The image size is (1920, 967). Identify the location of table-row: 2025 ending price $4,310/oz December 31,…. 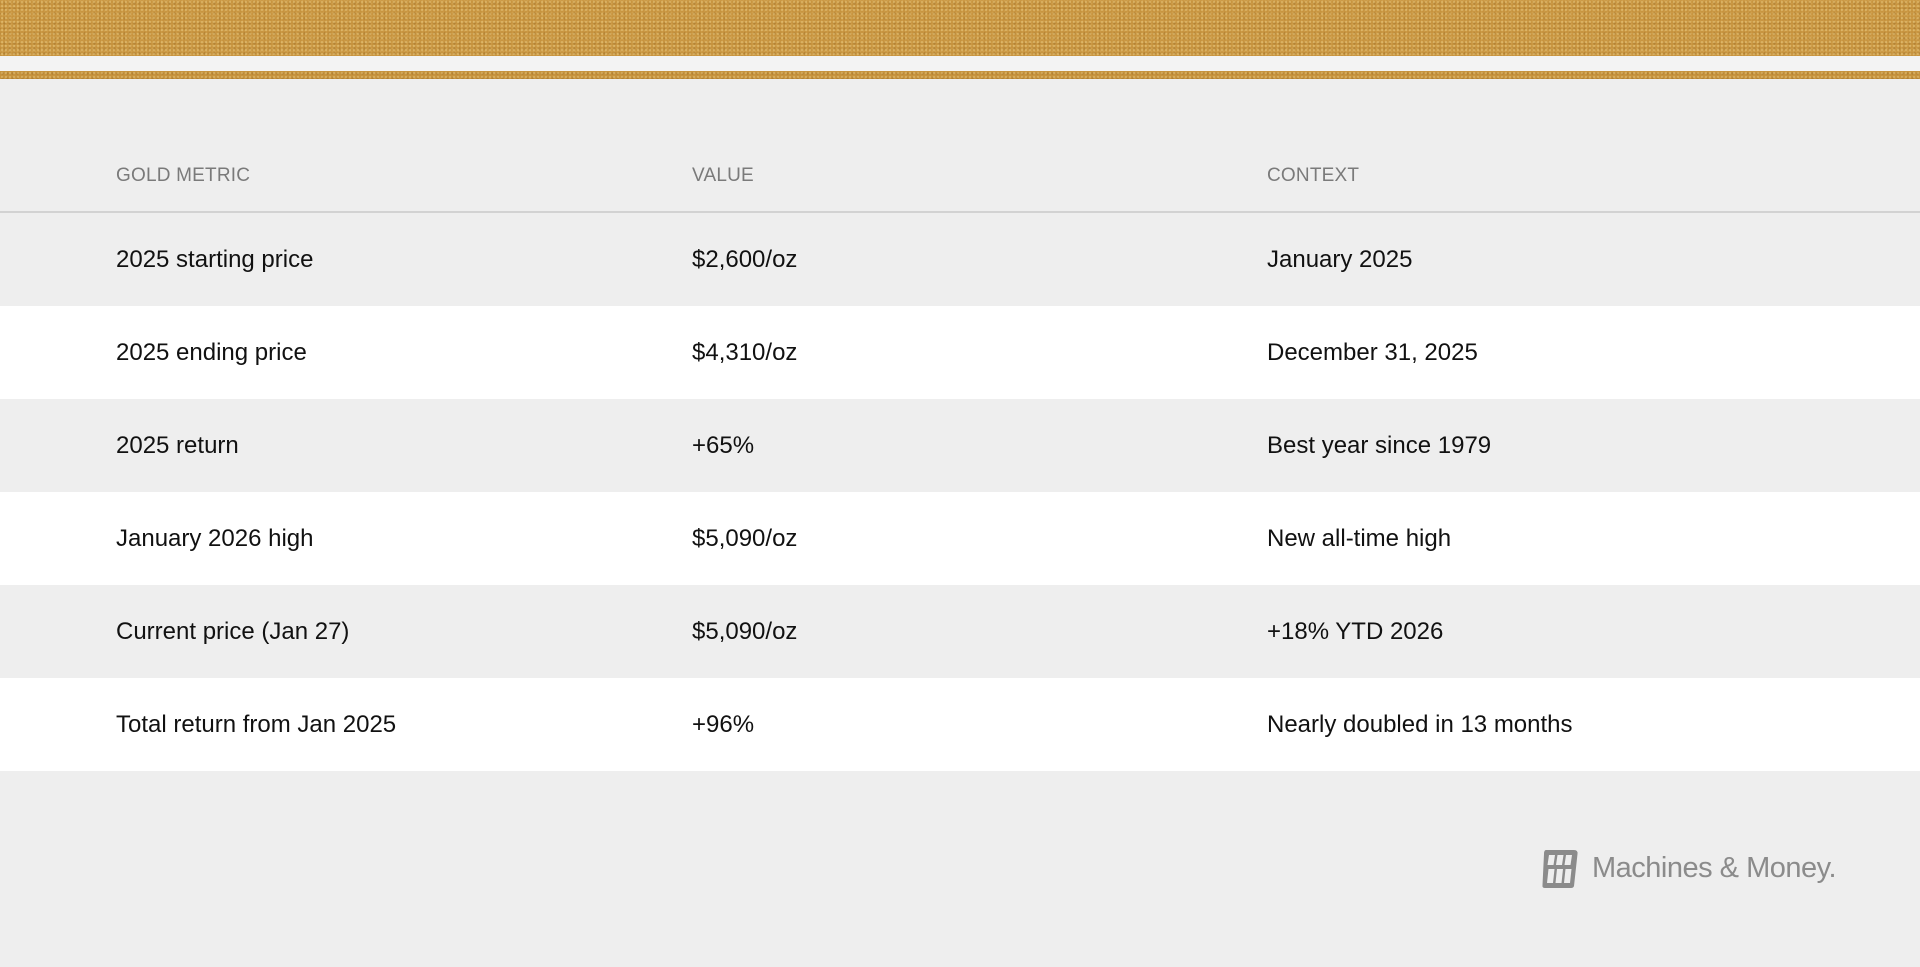
(960, 352).